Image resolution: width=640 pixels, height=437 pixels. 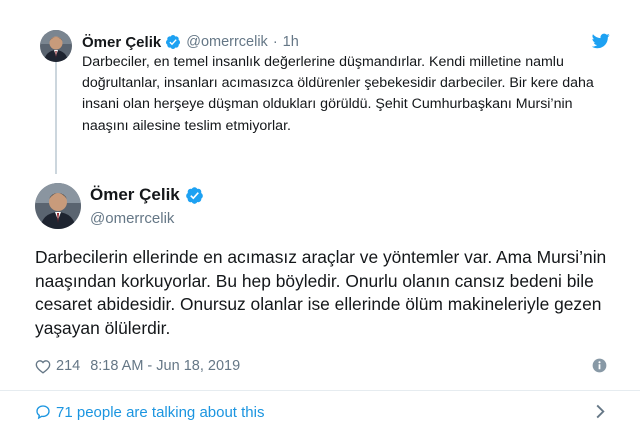 I want to click on tweet-time: 1h, so click(x=291, y=42).